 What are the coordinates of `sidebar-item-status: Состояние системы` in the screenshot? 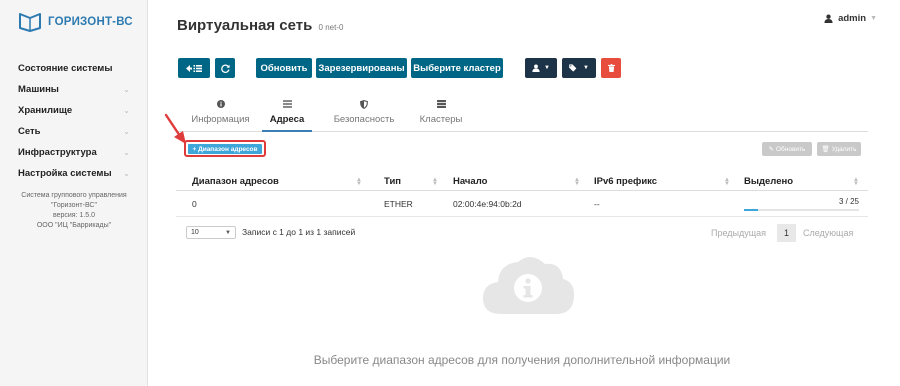 It's located at (74, 68).